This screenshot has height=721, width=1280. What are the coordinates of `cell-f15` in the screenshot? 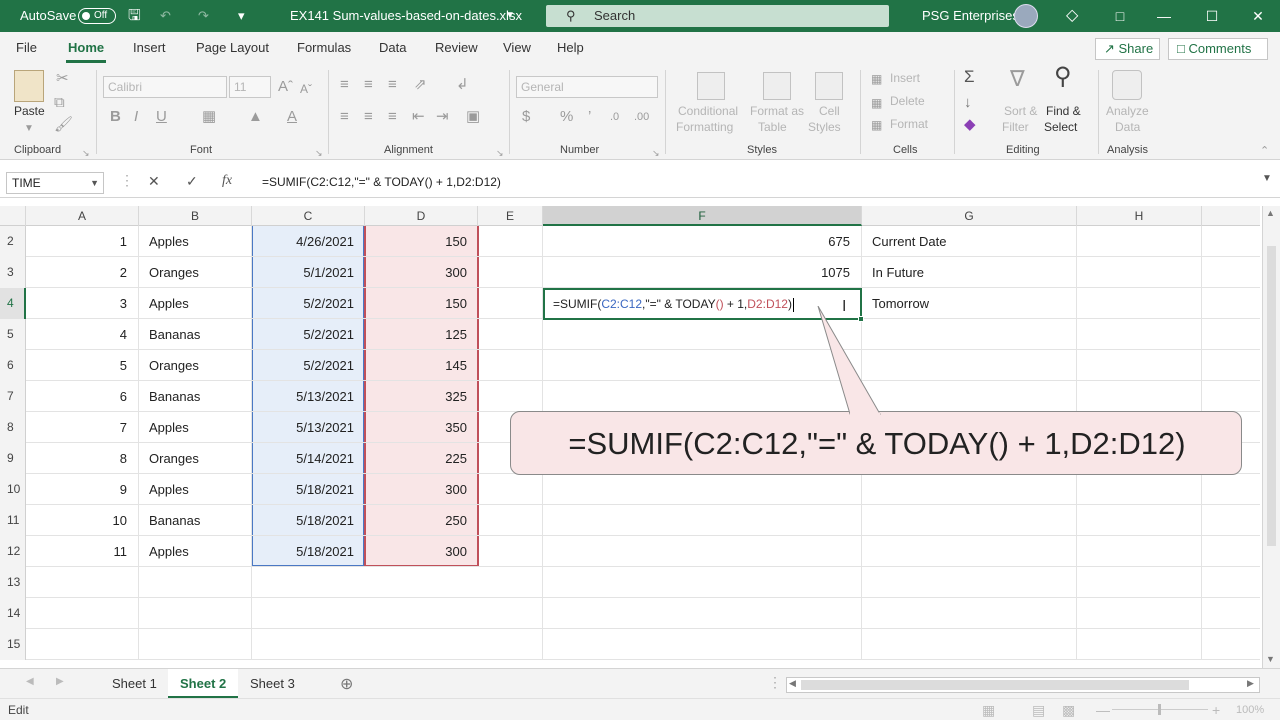 It's located at (702, 644).